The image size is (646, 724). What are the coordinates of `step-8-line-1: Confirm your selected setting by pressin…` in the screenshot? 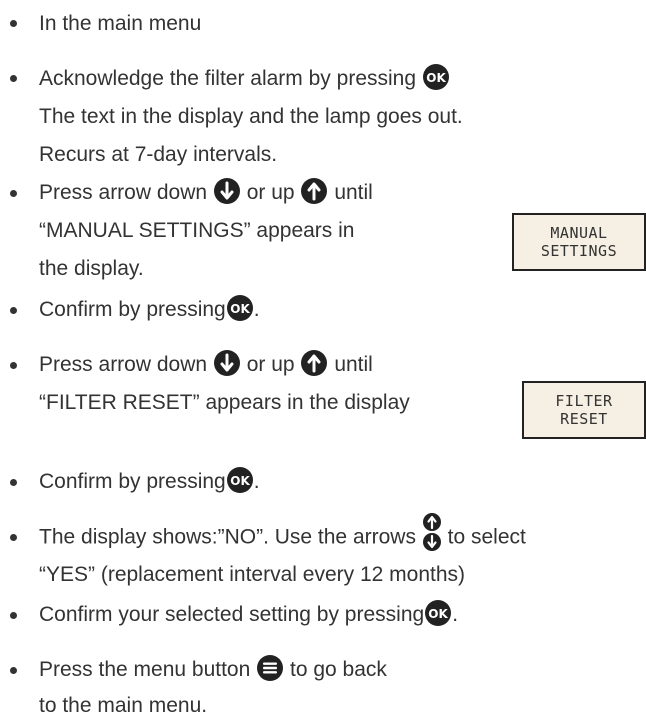 It's located at (248, 613).